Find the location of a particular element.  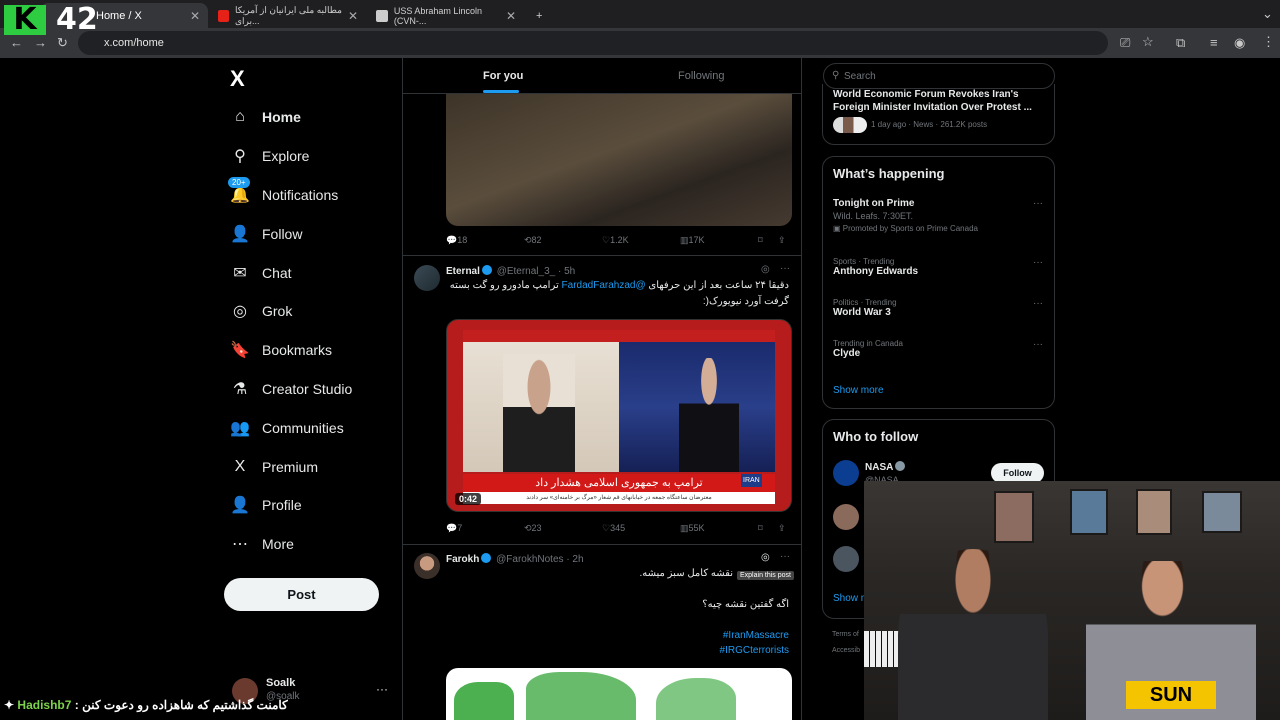

profile-icon: ◉ is located at coordinates (1239, 43).